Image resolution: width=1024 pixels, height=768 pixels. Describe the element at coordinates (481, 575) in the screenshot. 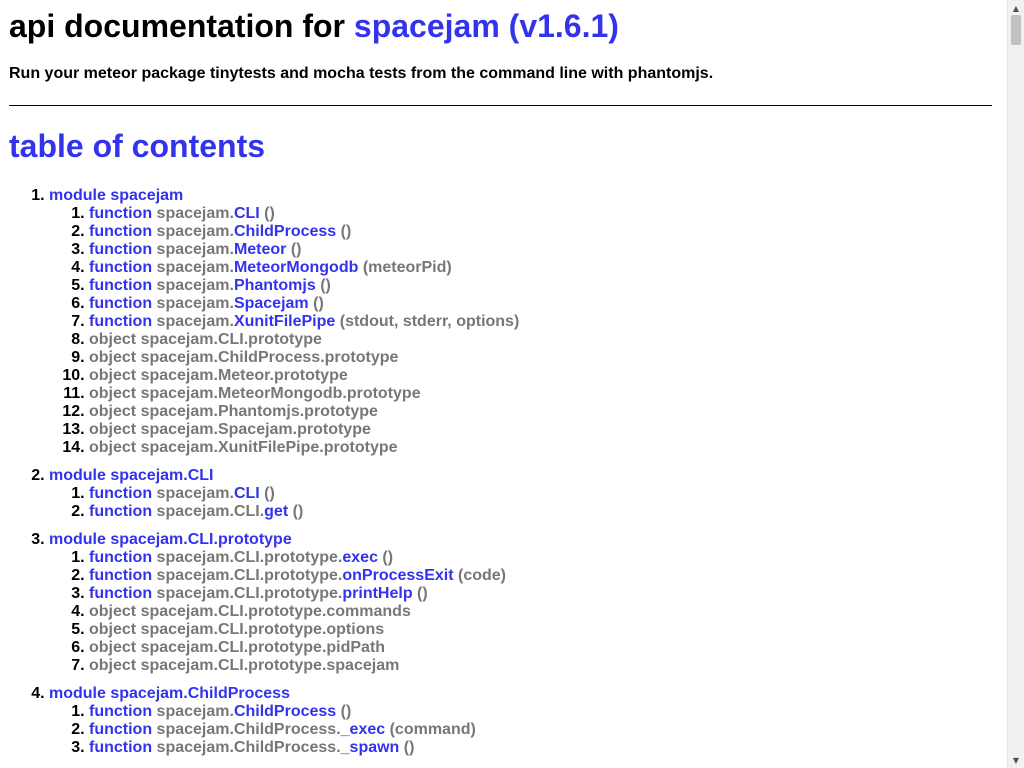

I see `function-signature: (code)` at that location.